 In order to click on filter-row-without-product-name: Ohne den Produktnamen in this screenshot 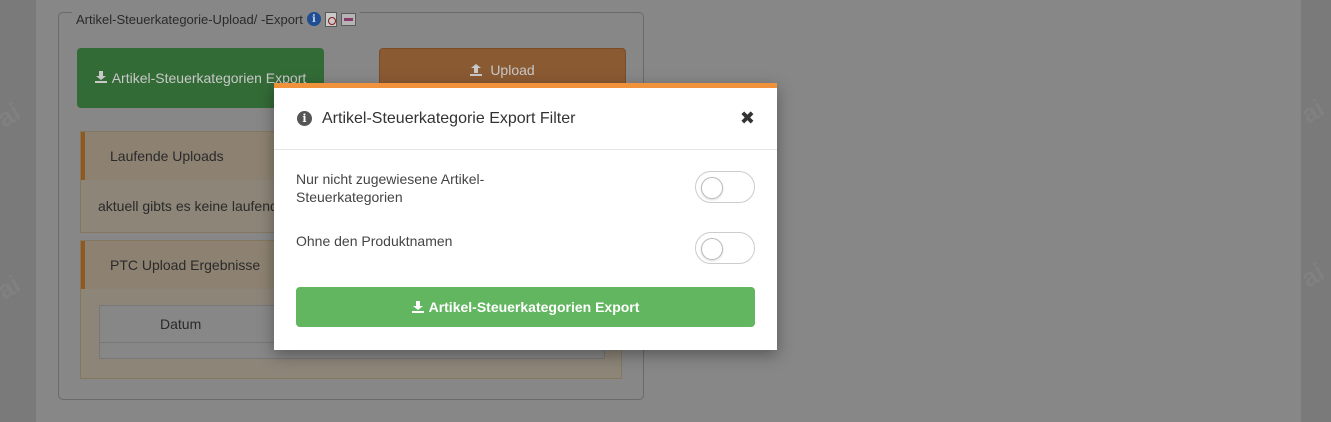, I will do `click(525, 249)`.